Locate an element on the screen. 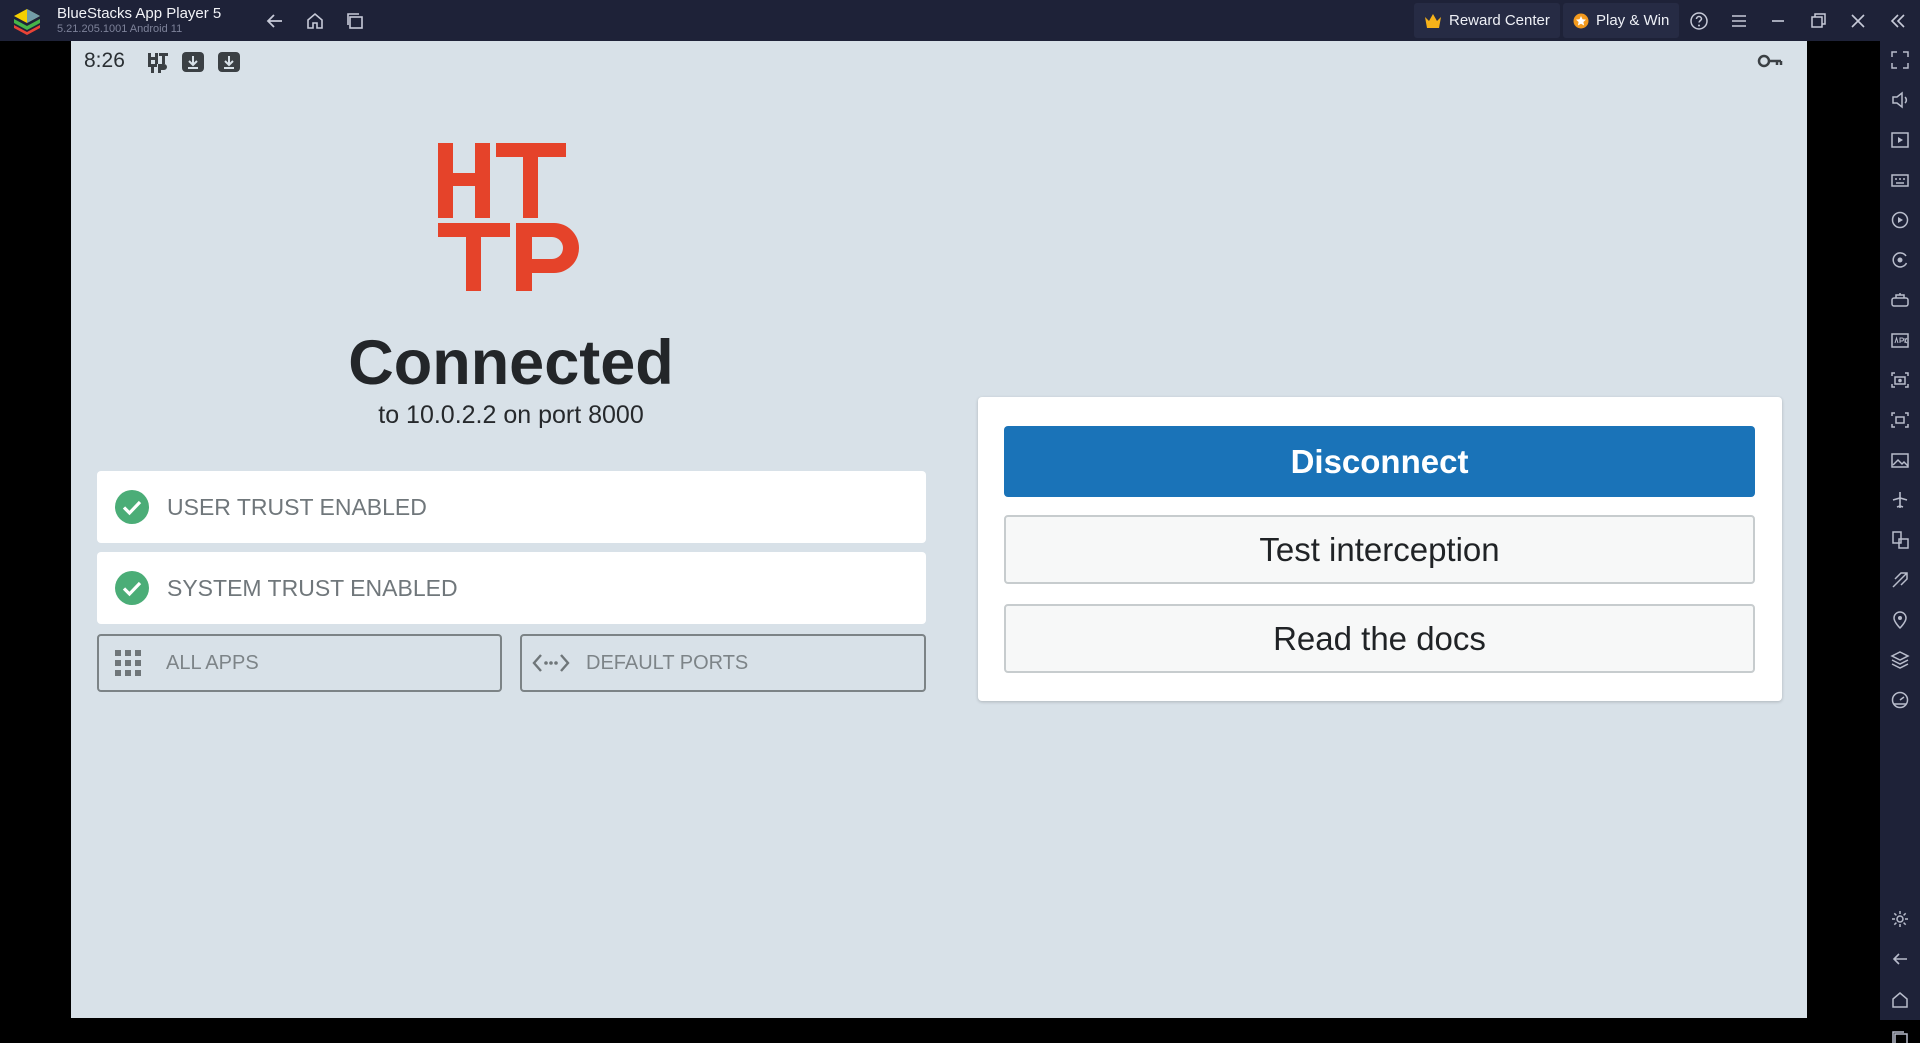 The image size is (1920, 1043). apk-icon is located at coordinates (1900, 340).